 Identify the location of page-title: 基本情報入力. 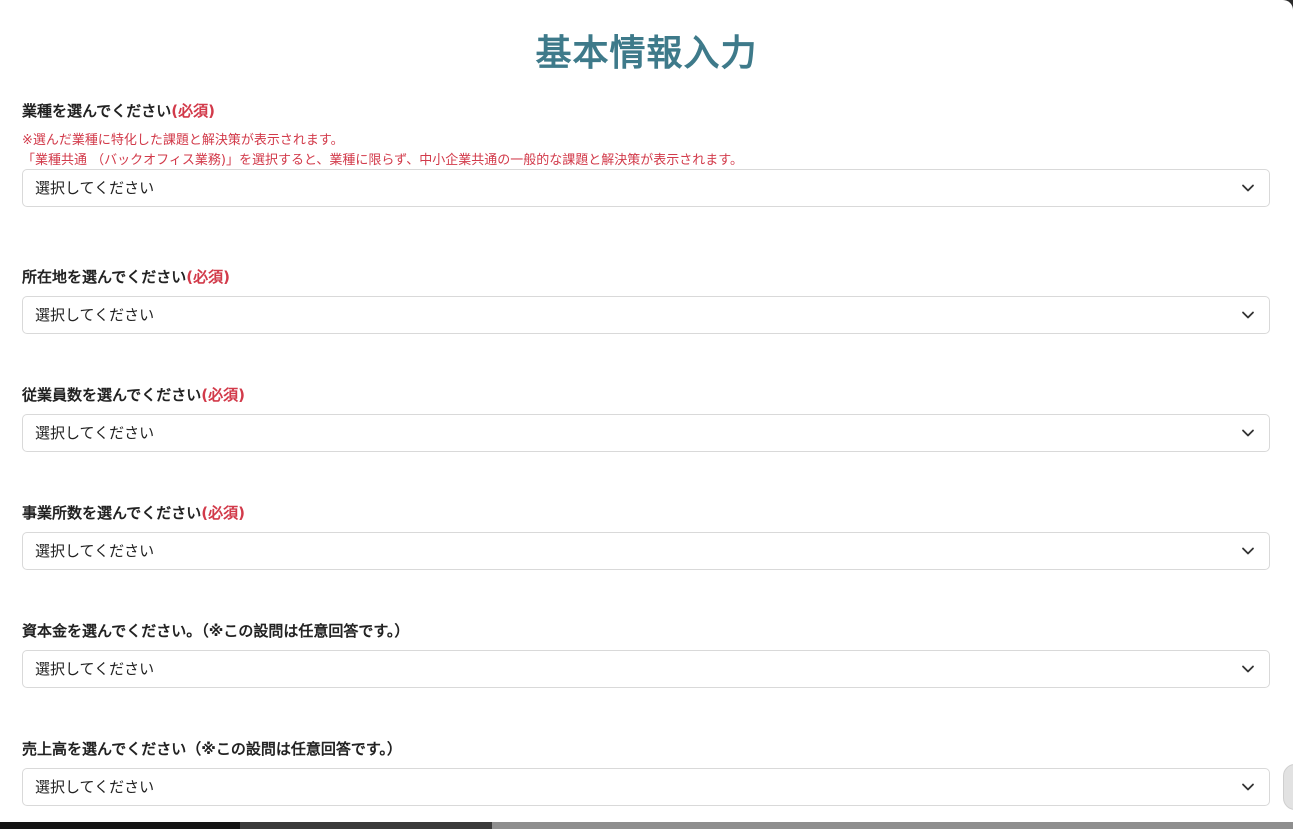
(646, 53).